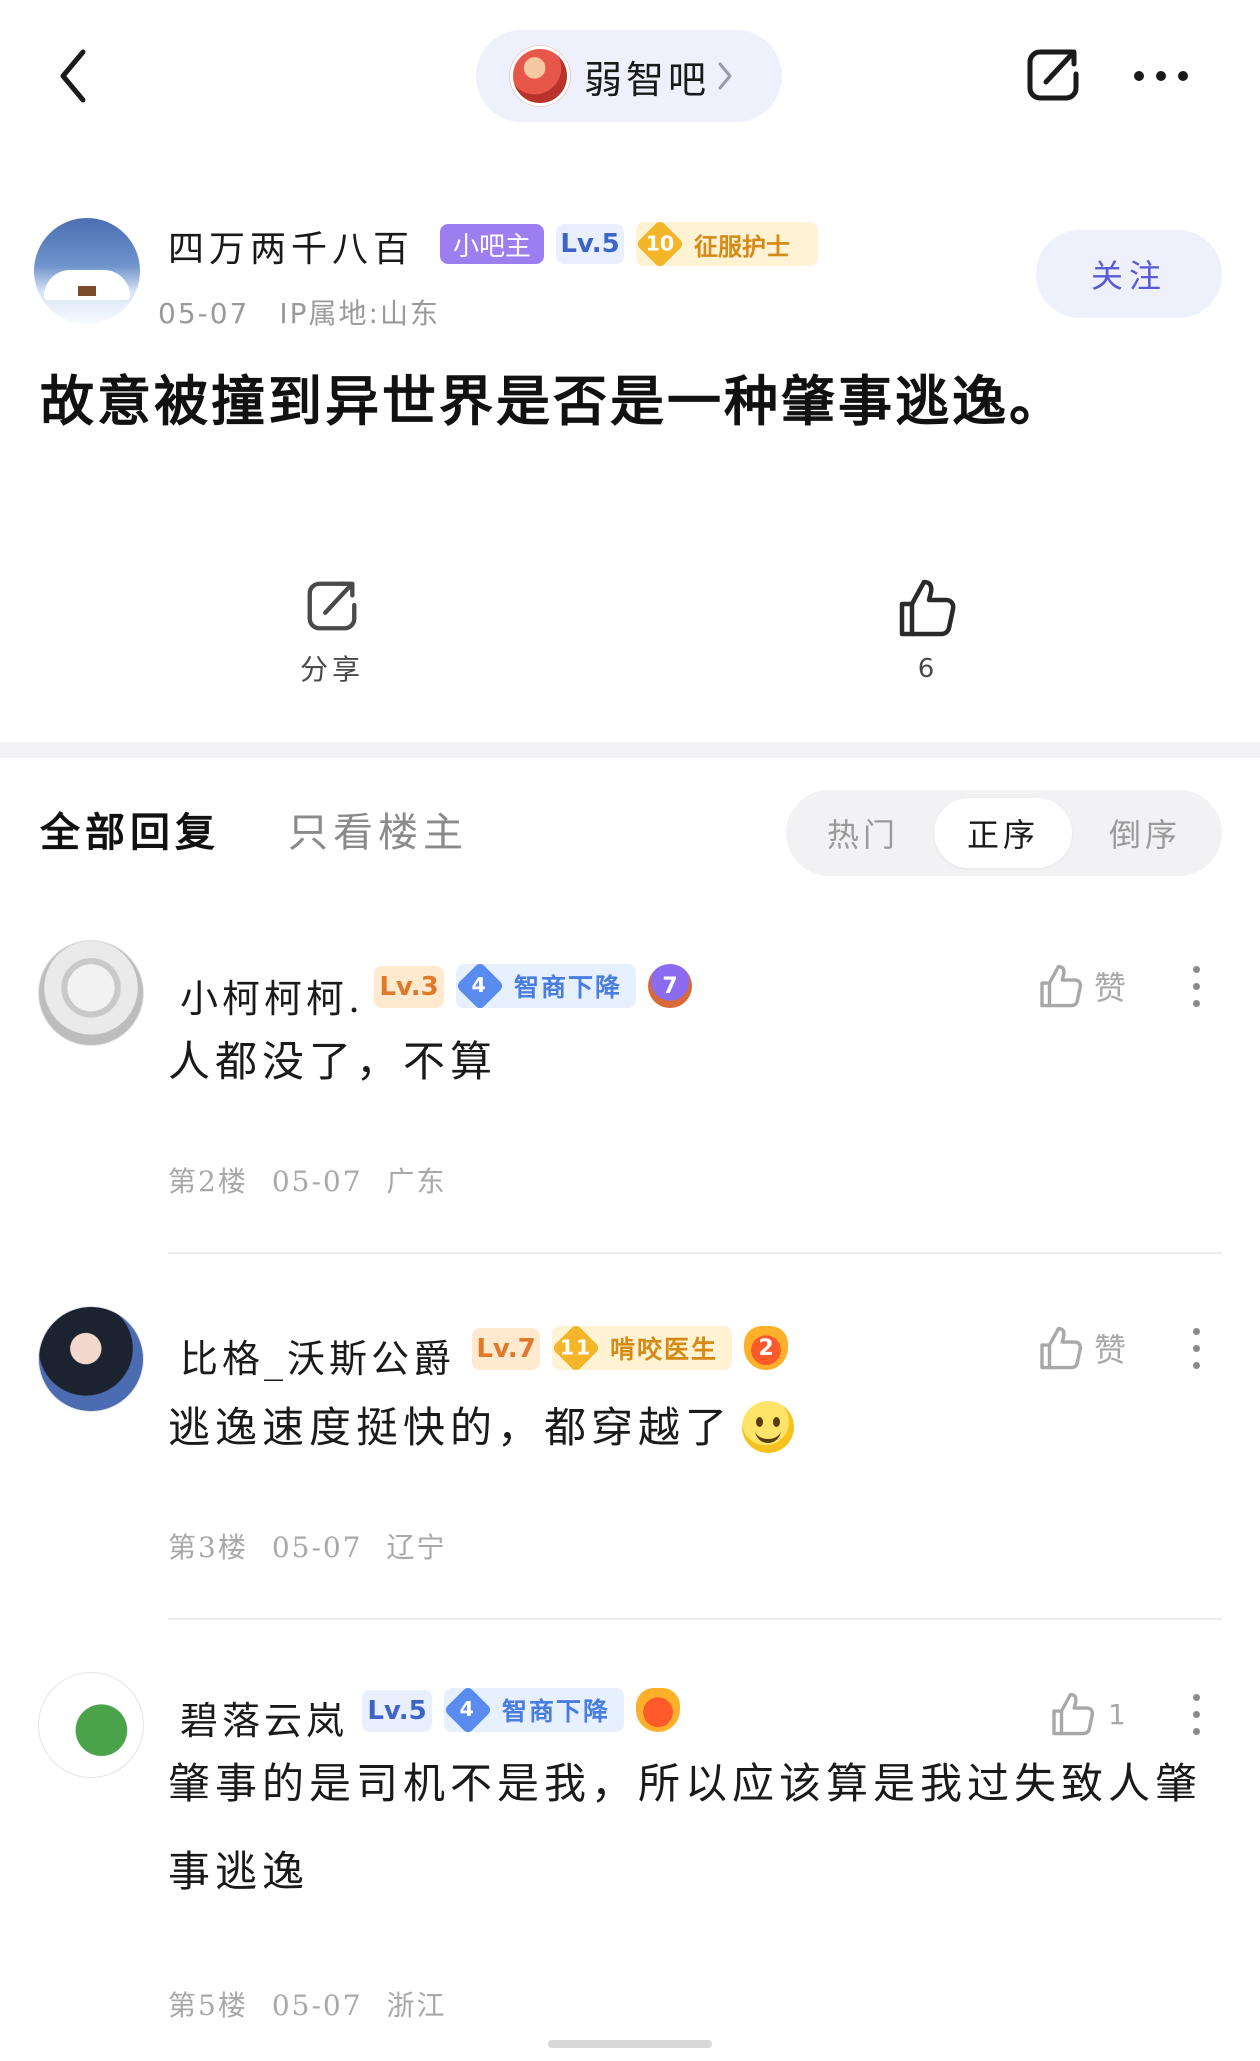 This screenshot has height=2061, width=1260. I want to click on reply-content: 肇事的是司机不是我，所以应该算是我过失致人肇事逃逸, so click(685, 1827).